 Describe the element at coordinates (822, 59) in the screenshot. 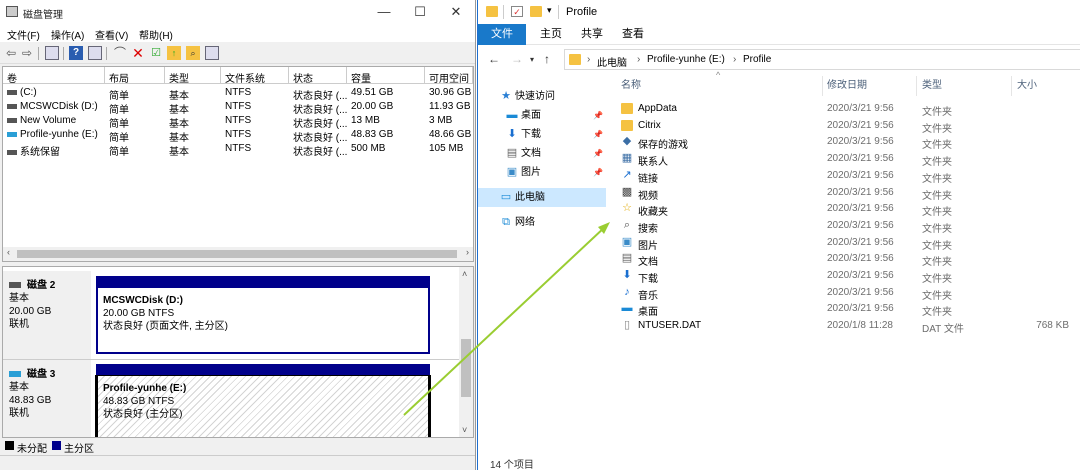

I see `address-bar: › 此电脑 › Profile-yunhe (E:) › Profile` at that location.